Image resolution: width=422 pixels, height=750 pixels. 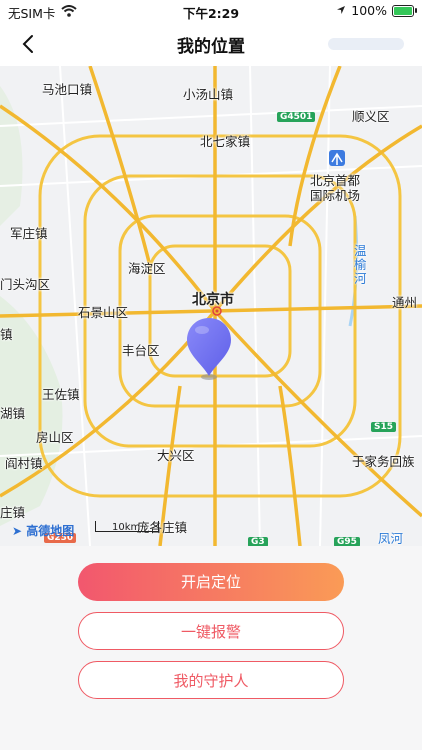 I want to click on map-label: 大兴区, so click(x=176, y=455).